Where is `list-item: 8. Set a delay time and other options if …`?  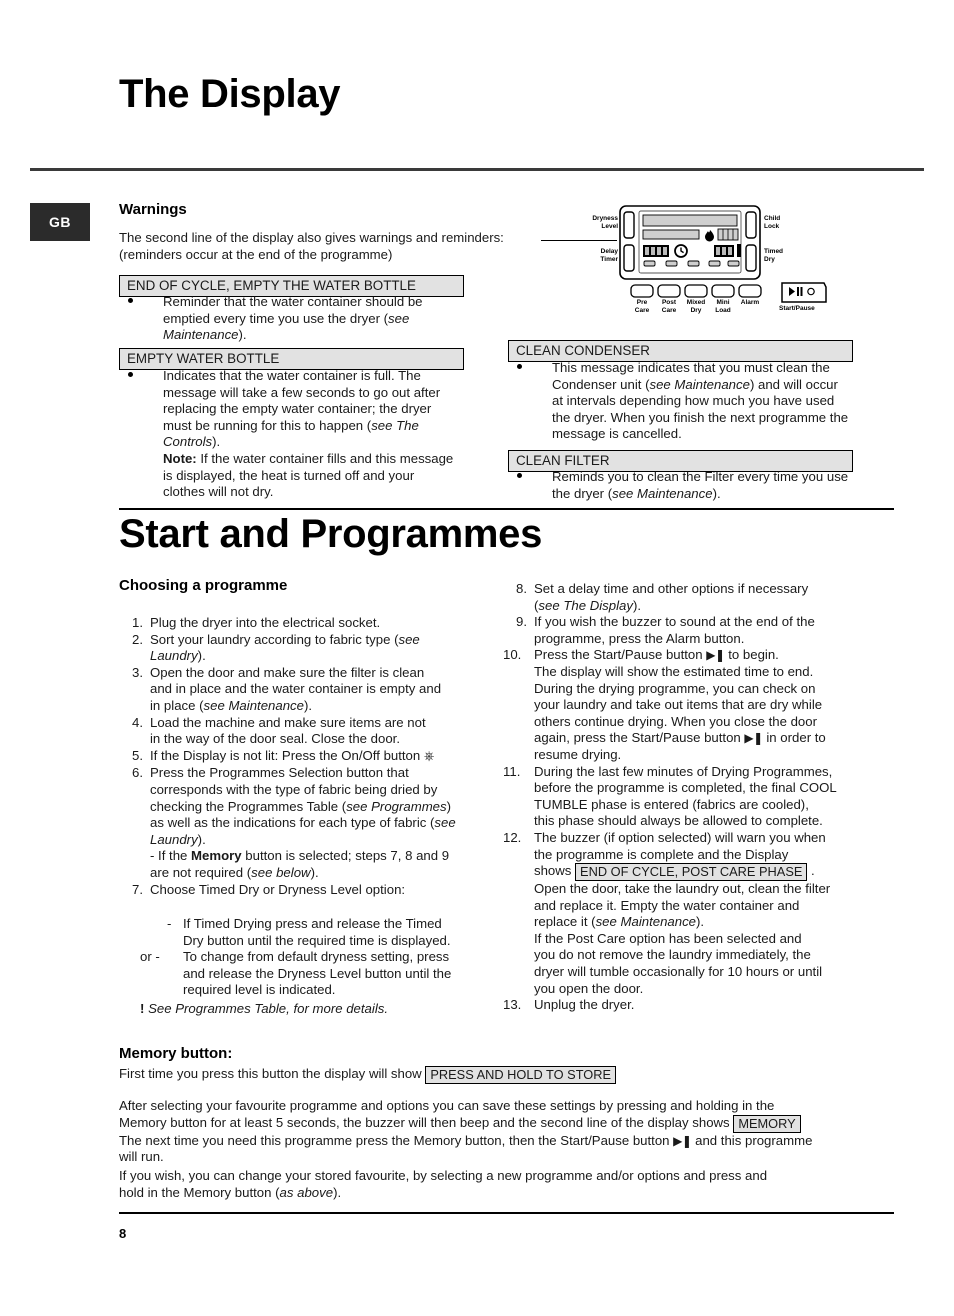
list-item: 8. Set a delay time and other options if … is located at coordinates (662, 597).